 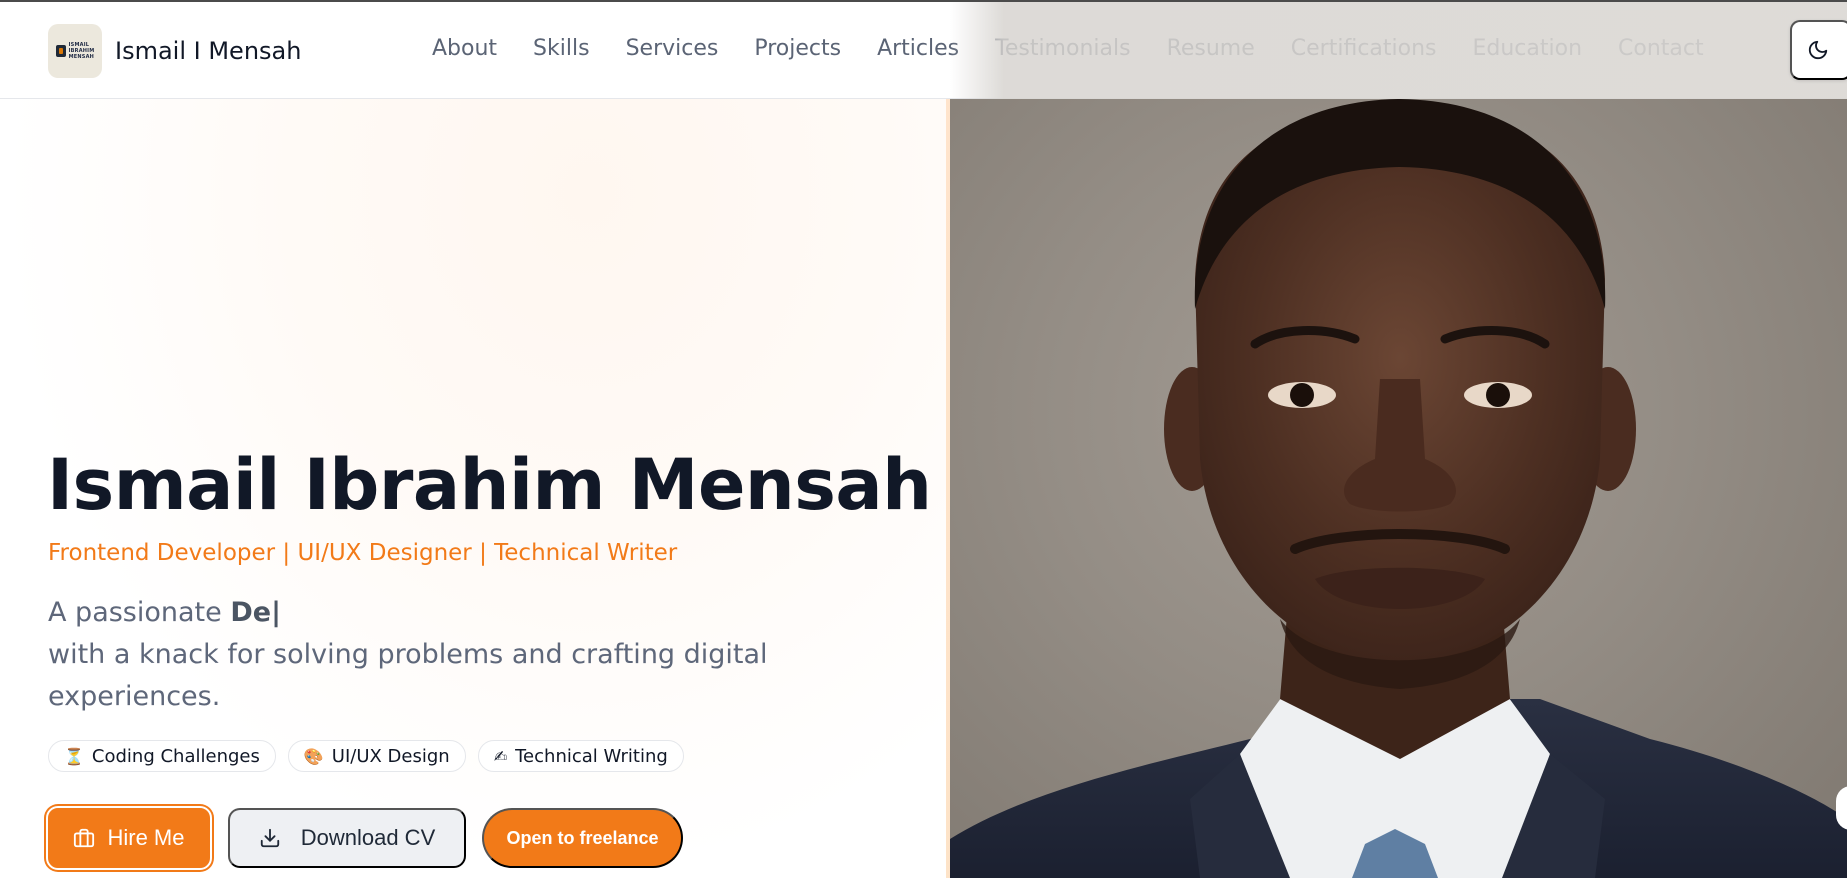 What do you see at coordinates (489, 485) in the screenshot?
I see `hero-name: Ismail Ibrahim Mensah` at bounding box center [489, 485].